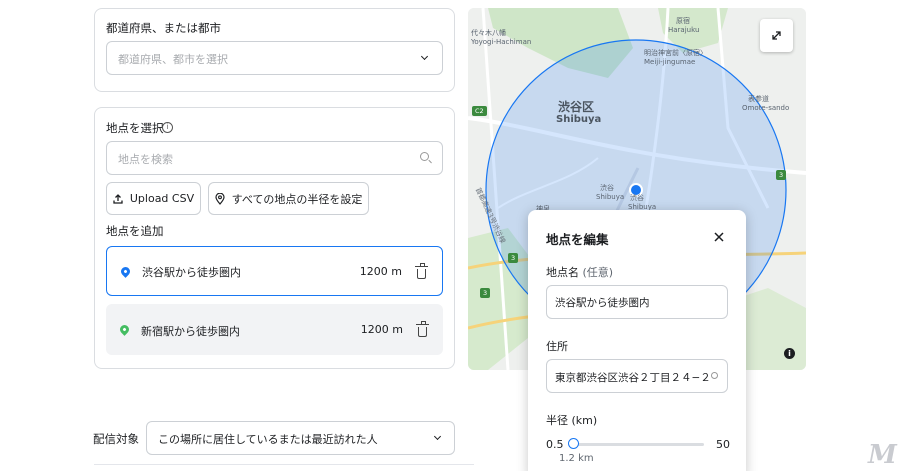 Image resolution: width=900 pixels, height=471 pixels. Describe the element at coordinates (684, 30) in the screenshot. I see `map-label-harajuku-en: Harajuku` at that location.